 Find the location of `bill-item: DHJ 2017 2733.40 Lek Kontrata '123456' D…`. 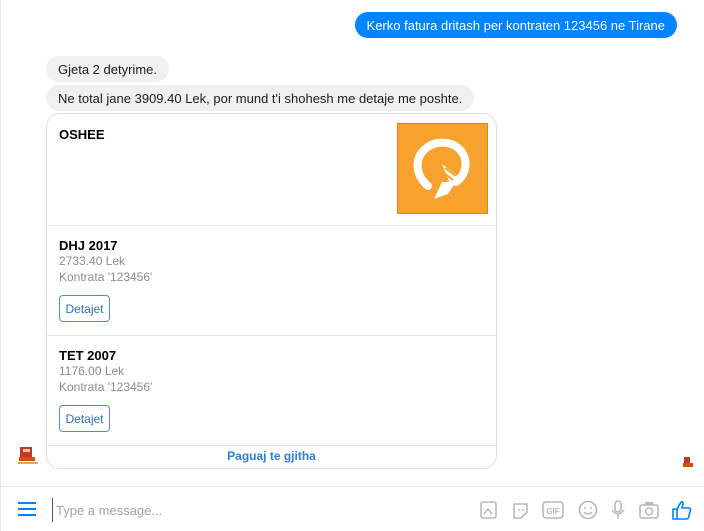

bill-item: DHJ 2017 2733.40 Lek Kontrata '123456' D… is located at coordinates (271, 281).